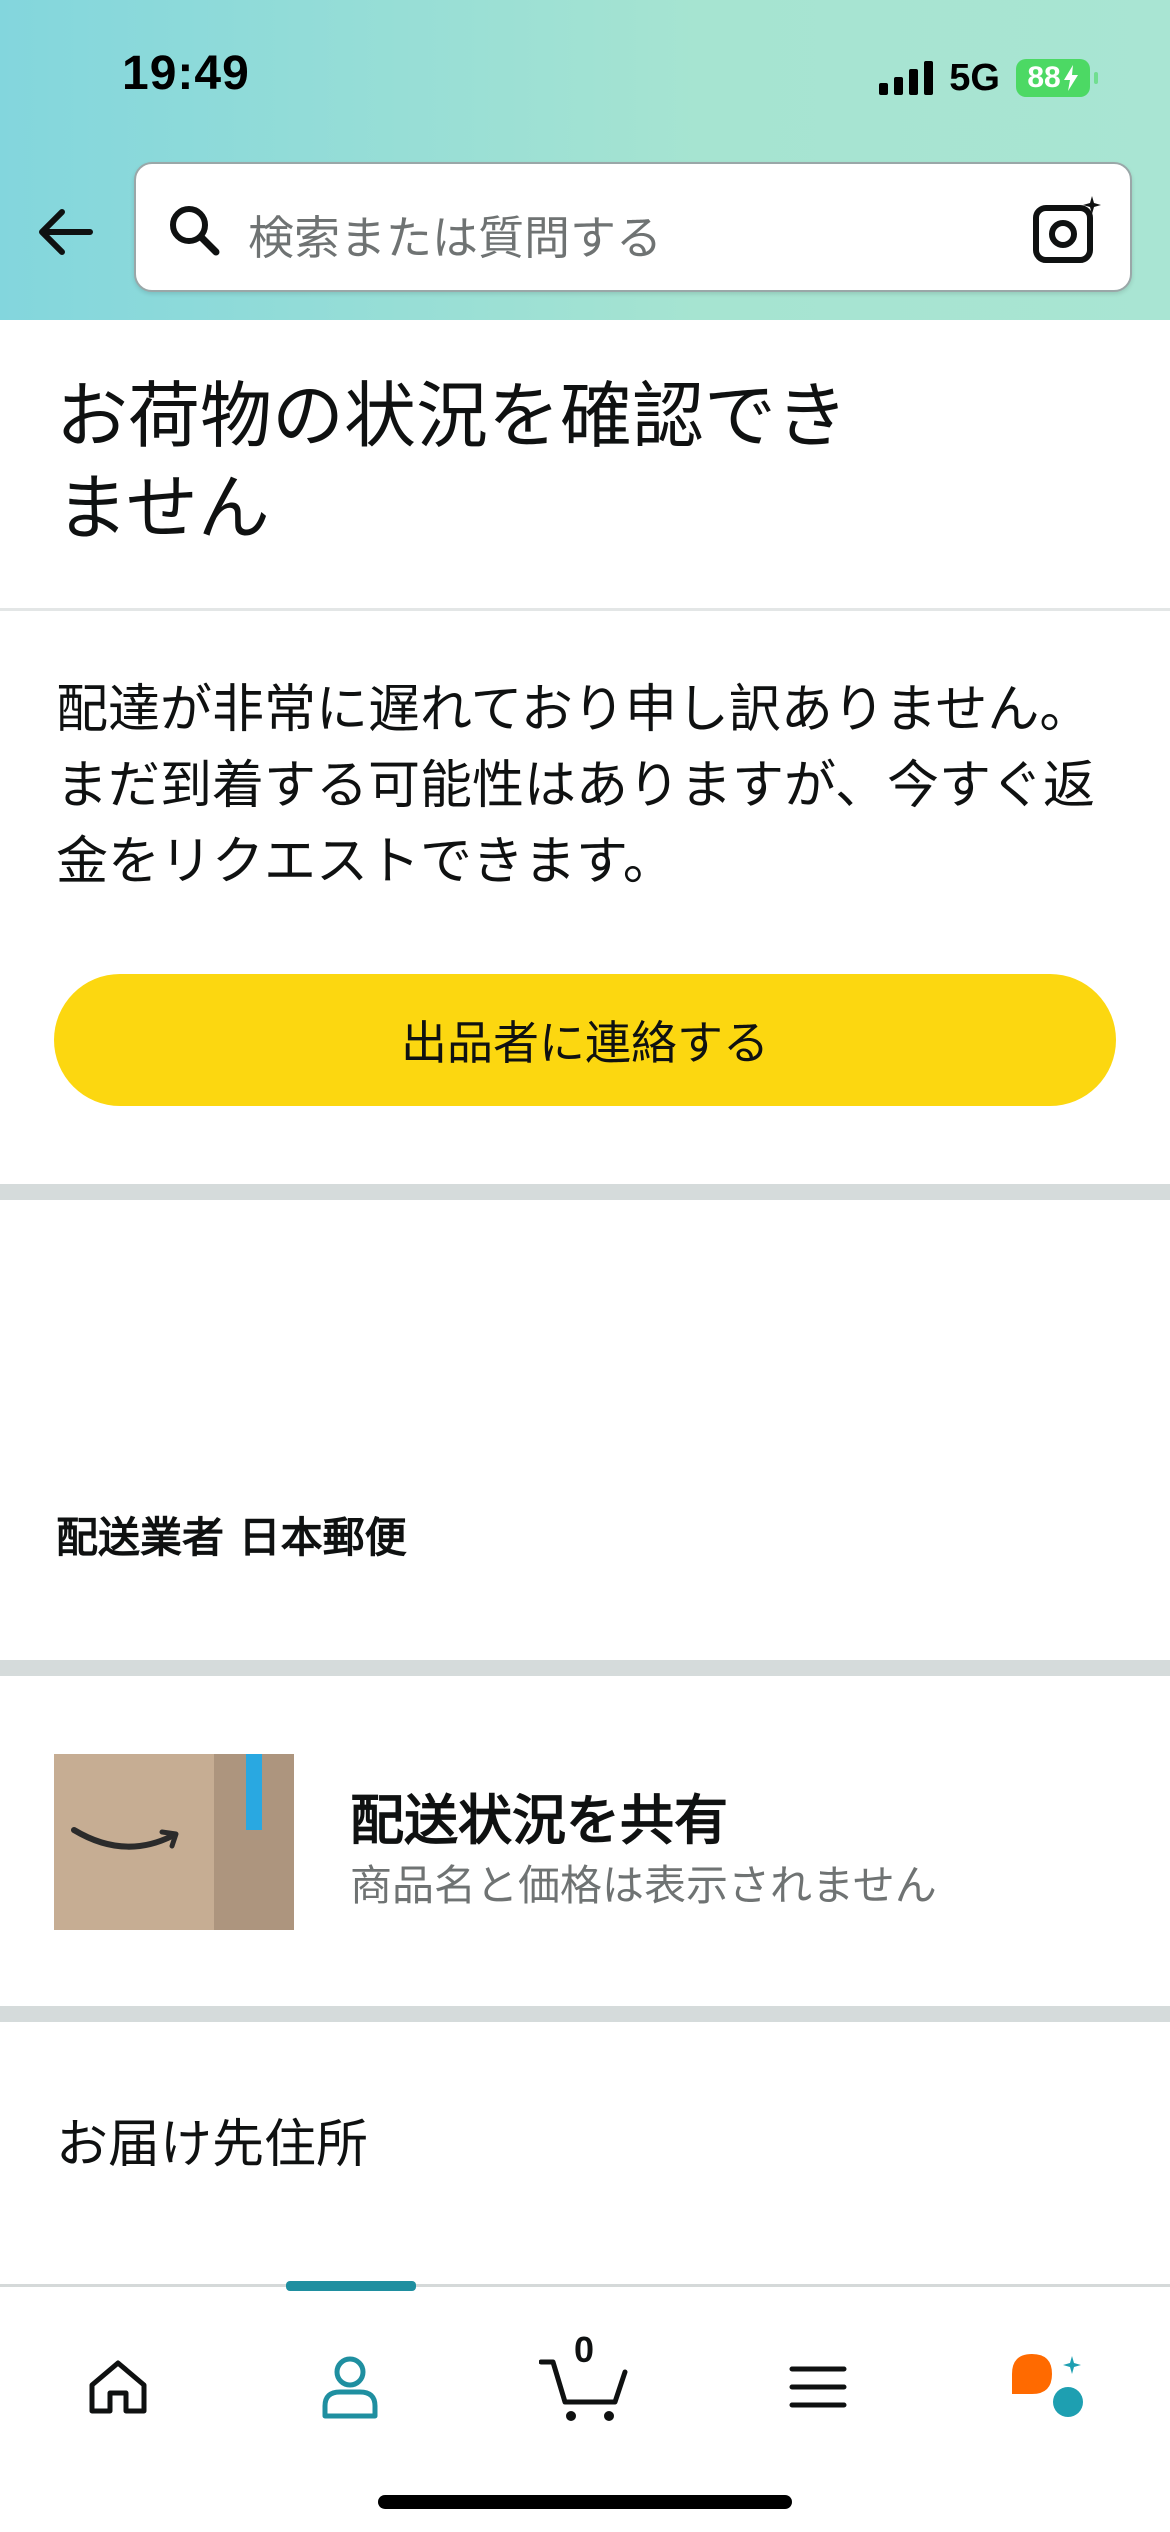 Image resolution: width=1170 pixels, height=2532 pixels. What do you see at coordinates (1070, 78) in the screenshot?
I see `charging-bolt-icon` at bounding box center [1070, 78].